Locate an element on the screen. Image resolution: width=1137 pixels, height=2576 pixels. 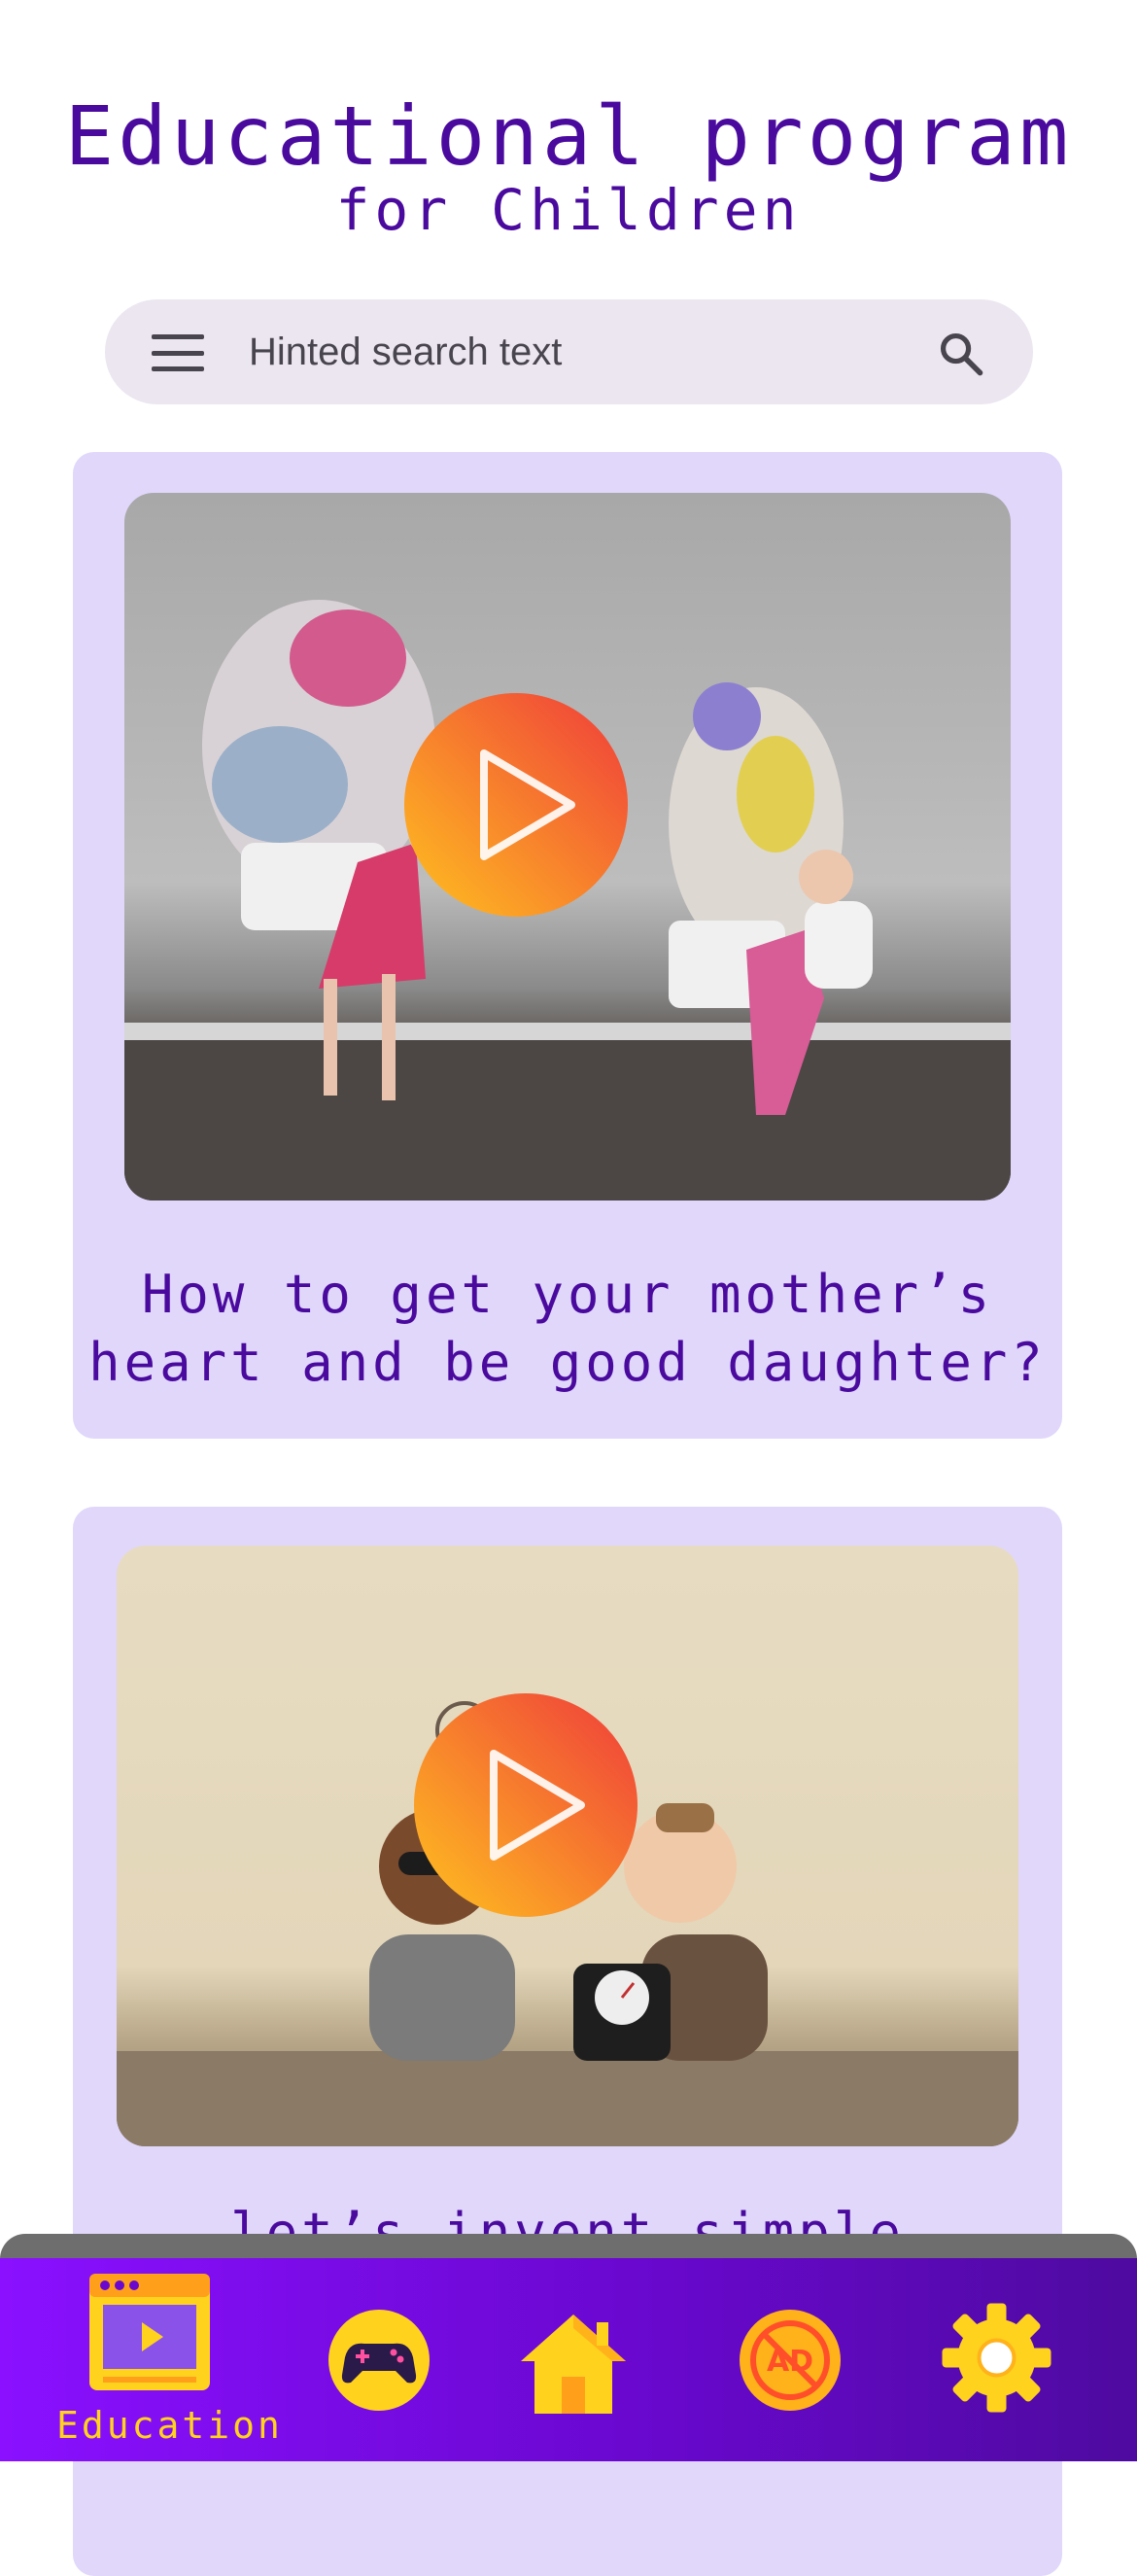
settings-gear-icon is located at coordinates (996, 2358).